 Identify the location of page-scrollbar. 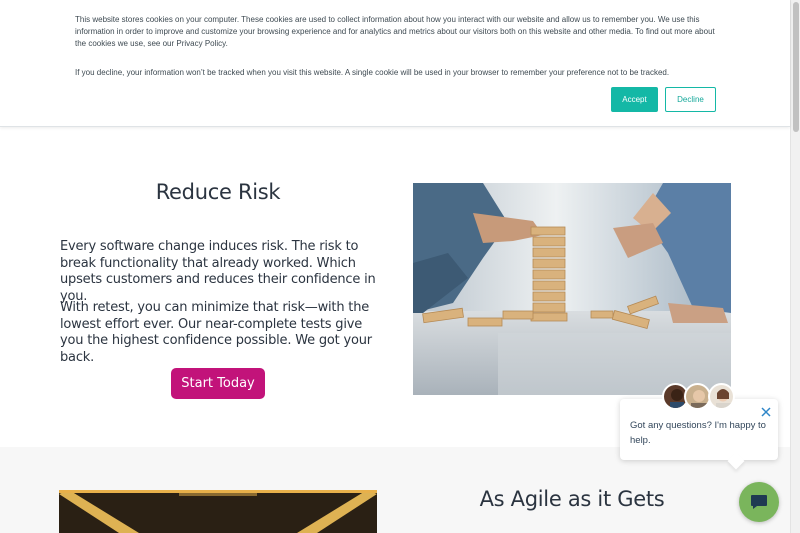
(795, 266).